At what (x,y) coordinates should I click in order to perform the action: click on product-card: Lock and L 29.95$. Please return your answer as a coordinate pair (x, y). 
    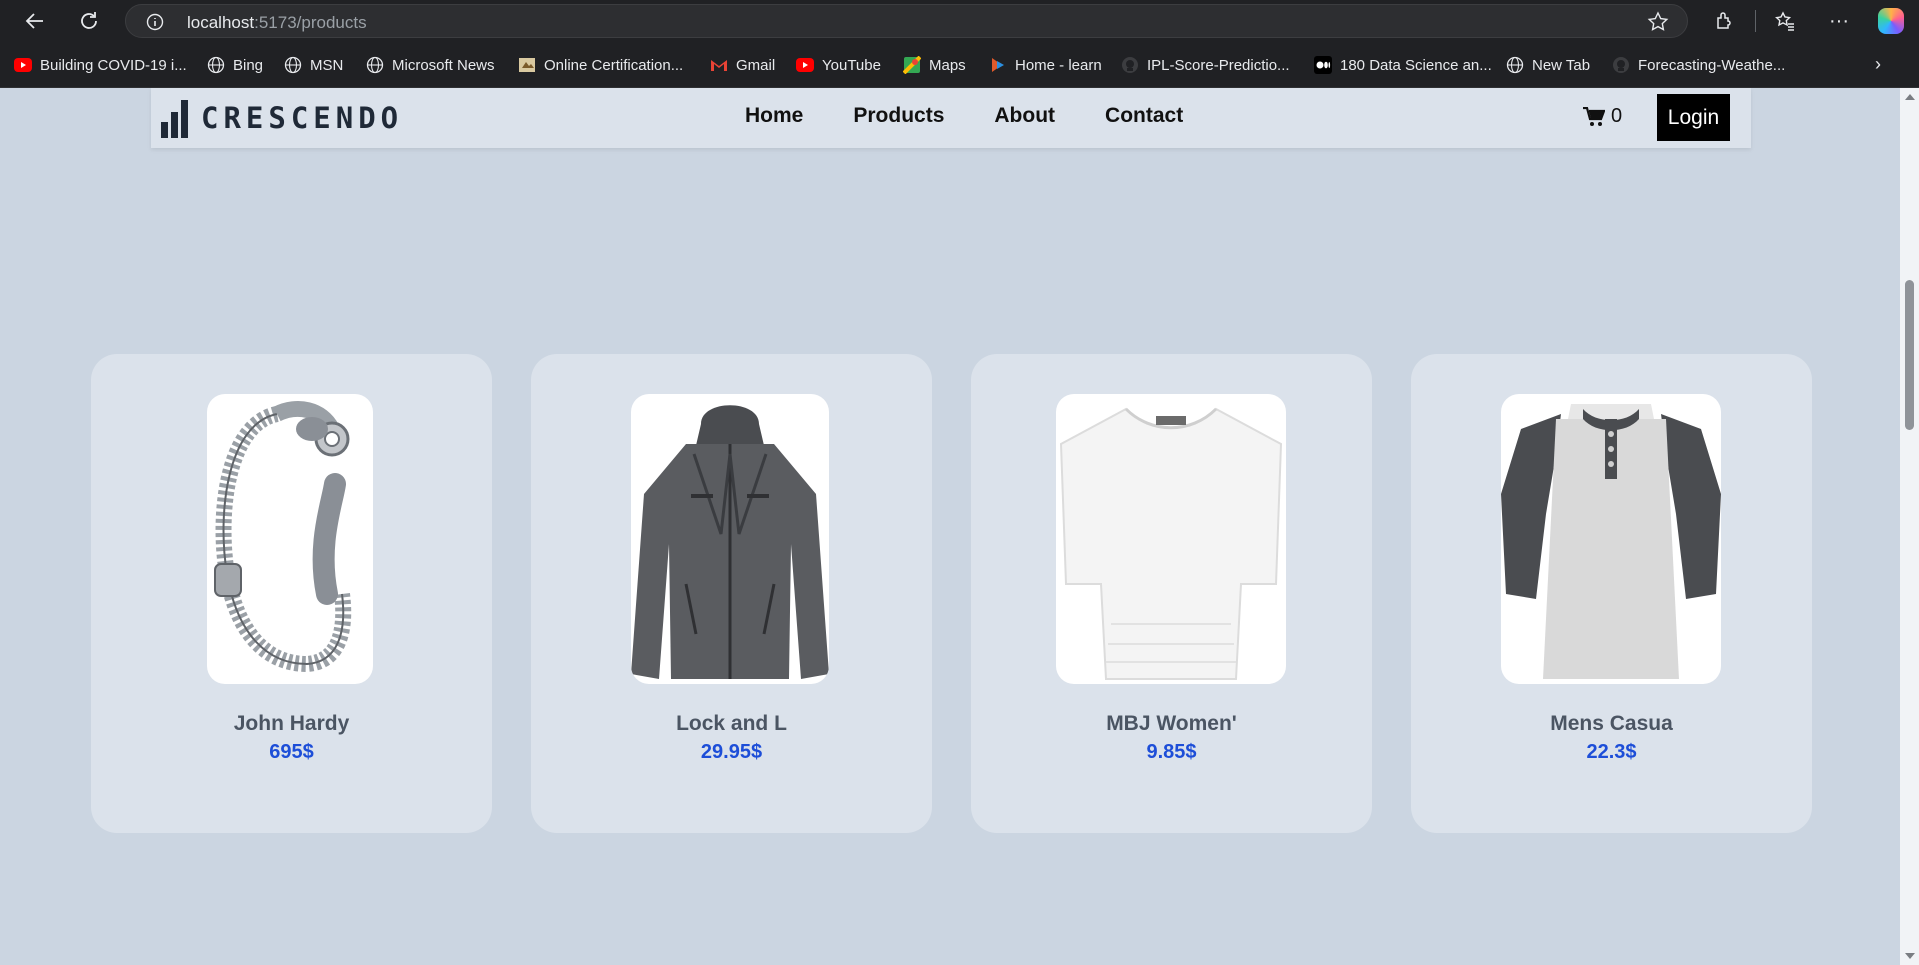
    Looking at the image, I should click on (731, 593).